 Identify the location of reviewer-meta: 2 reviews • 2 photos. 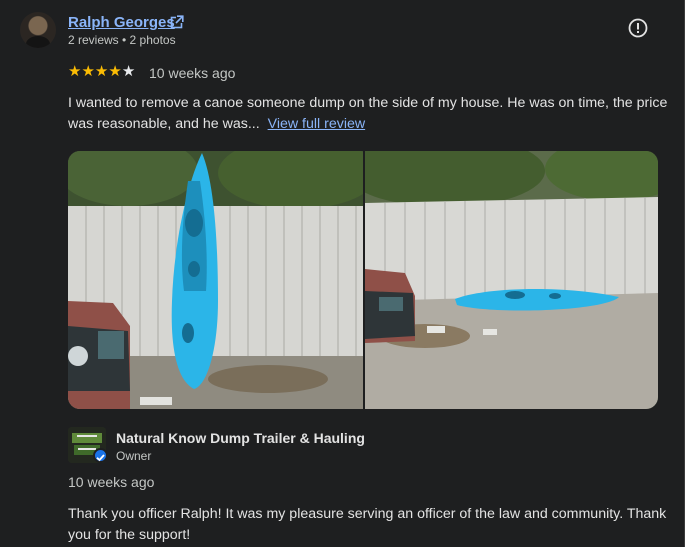
(122, 40).